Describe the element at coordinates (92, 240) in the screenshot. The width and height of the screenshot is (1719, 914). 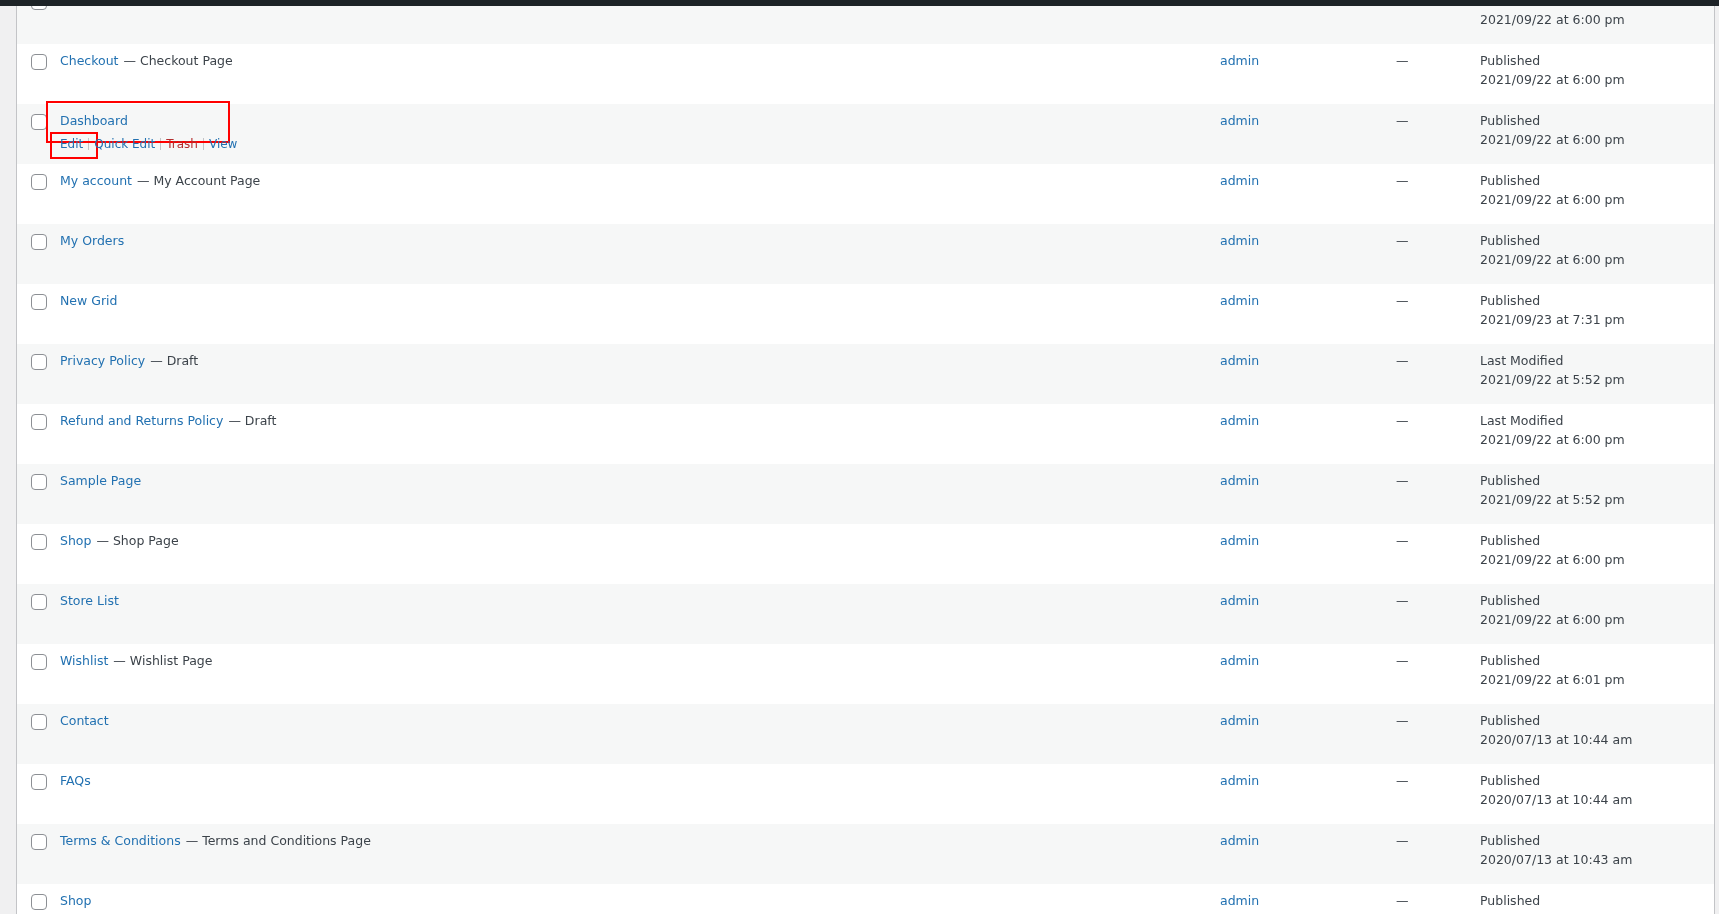
I see `page-title-link: My Orders` at that location.